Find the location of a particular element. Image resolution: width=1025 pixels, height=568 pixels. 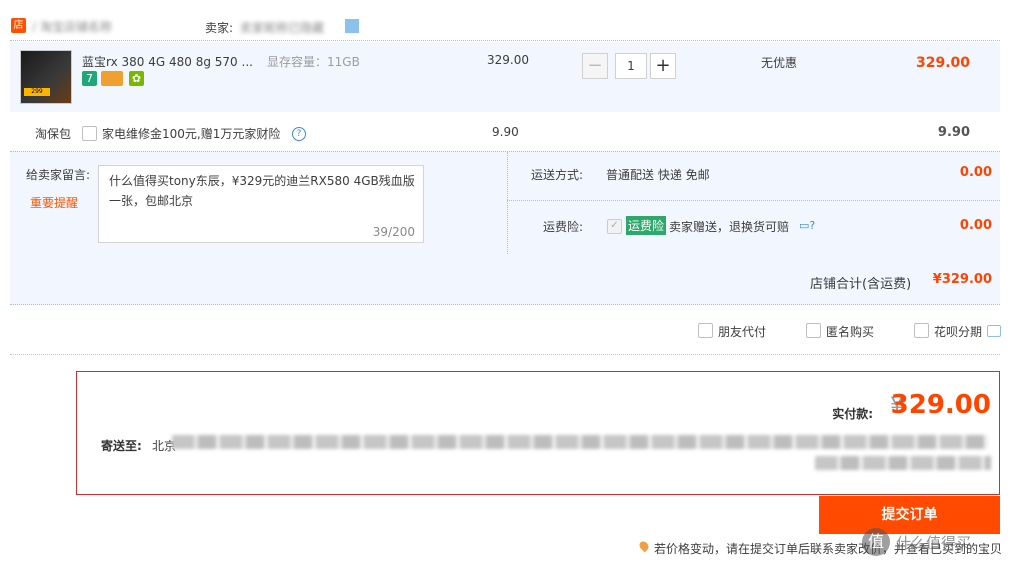

friend-pay-checkbox is located at coordinates (705, 330).